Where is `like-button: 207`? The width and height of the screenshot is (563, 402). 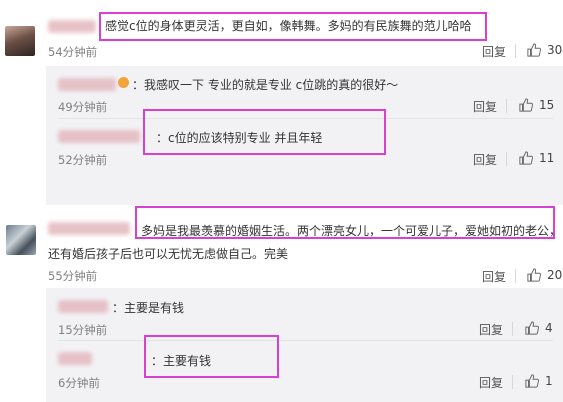
like-button: 207 is located at coordinates (545, 275).